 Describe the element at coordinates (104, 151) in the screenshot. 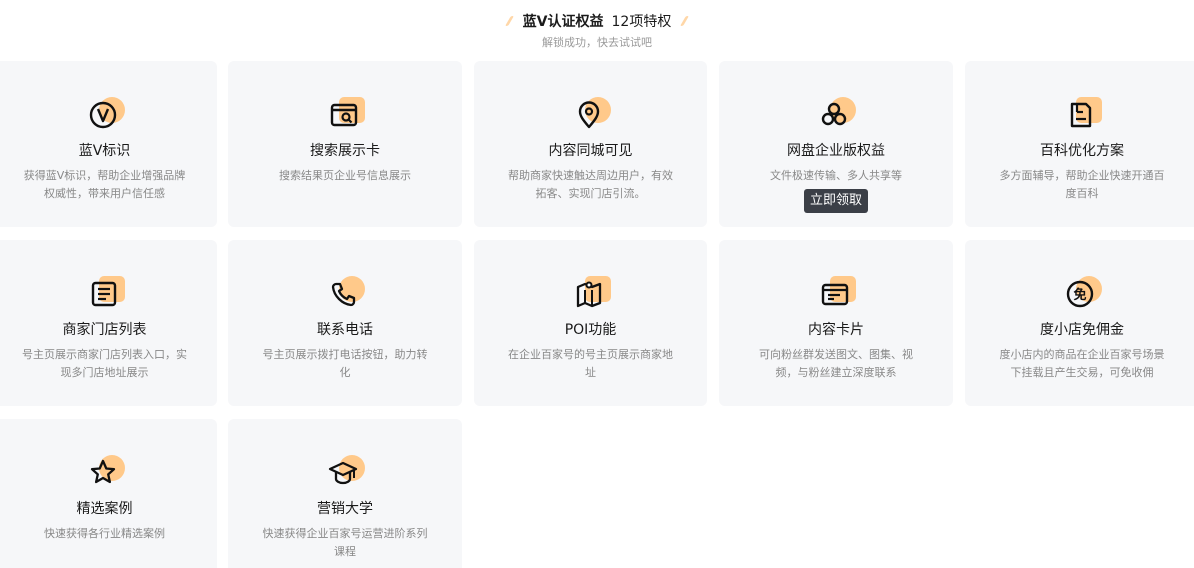

I see `card-title: 蓝V标识` at that location.